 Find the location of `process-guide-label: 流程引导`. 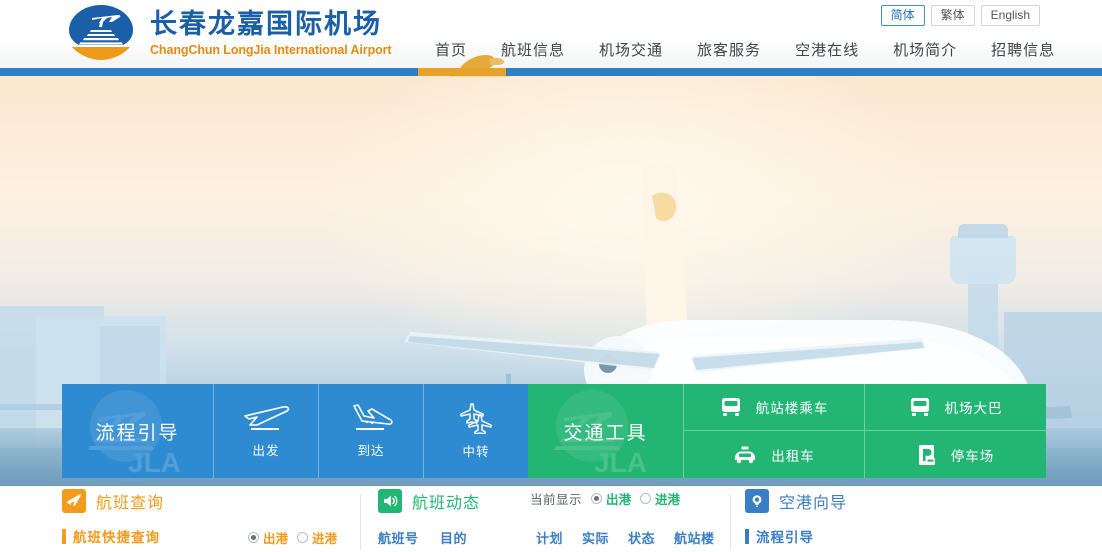

process-guide-label: 流程引导 is located at coordinates (137, 433).